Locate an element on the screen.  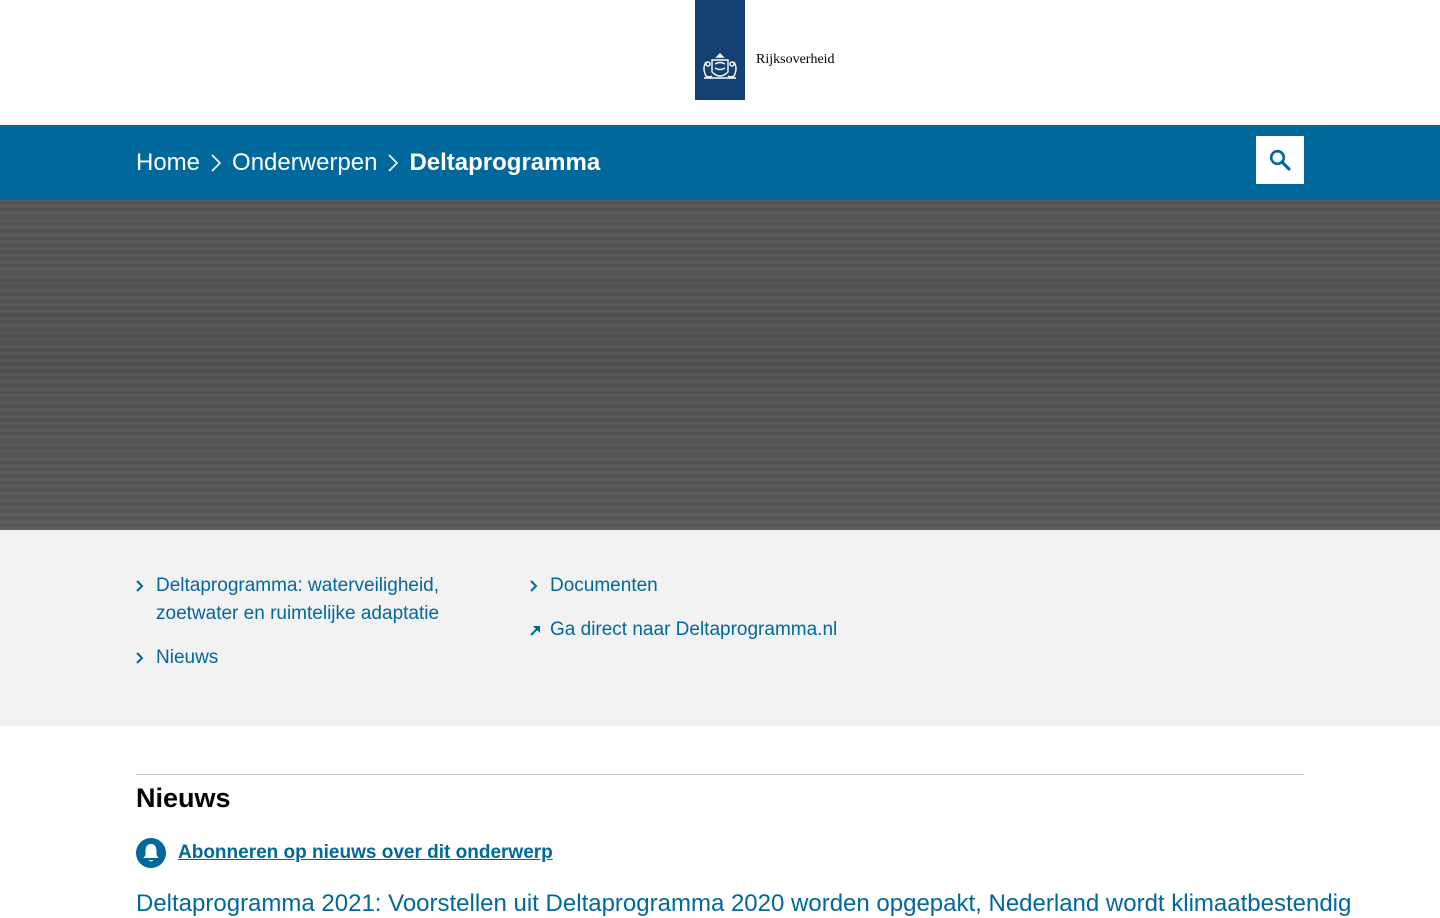
quicklink-nieuws: Nieuws is located at coordinates (187, 658).